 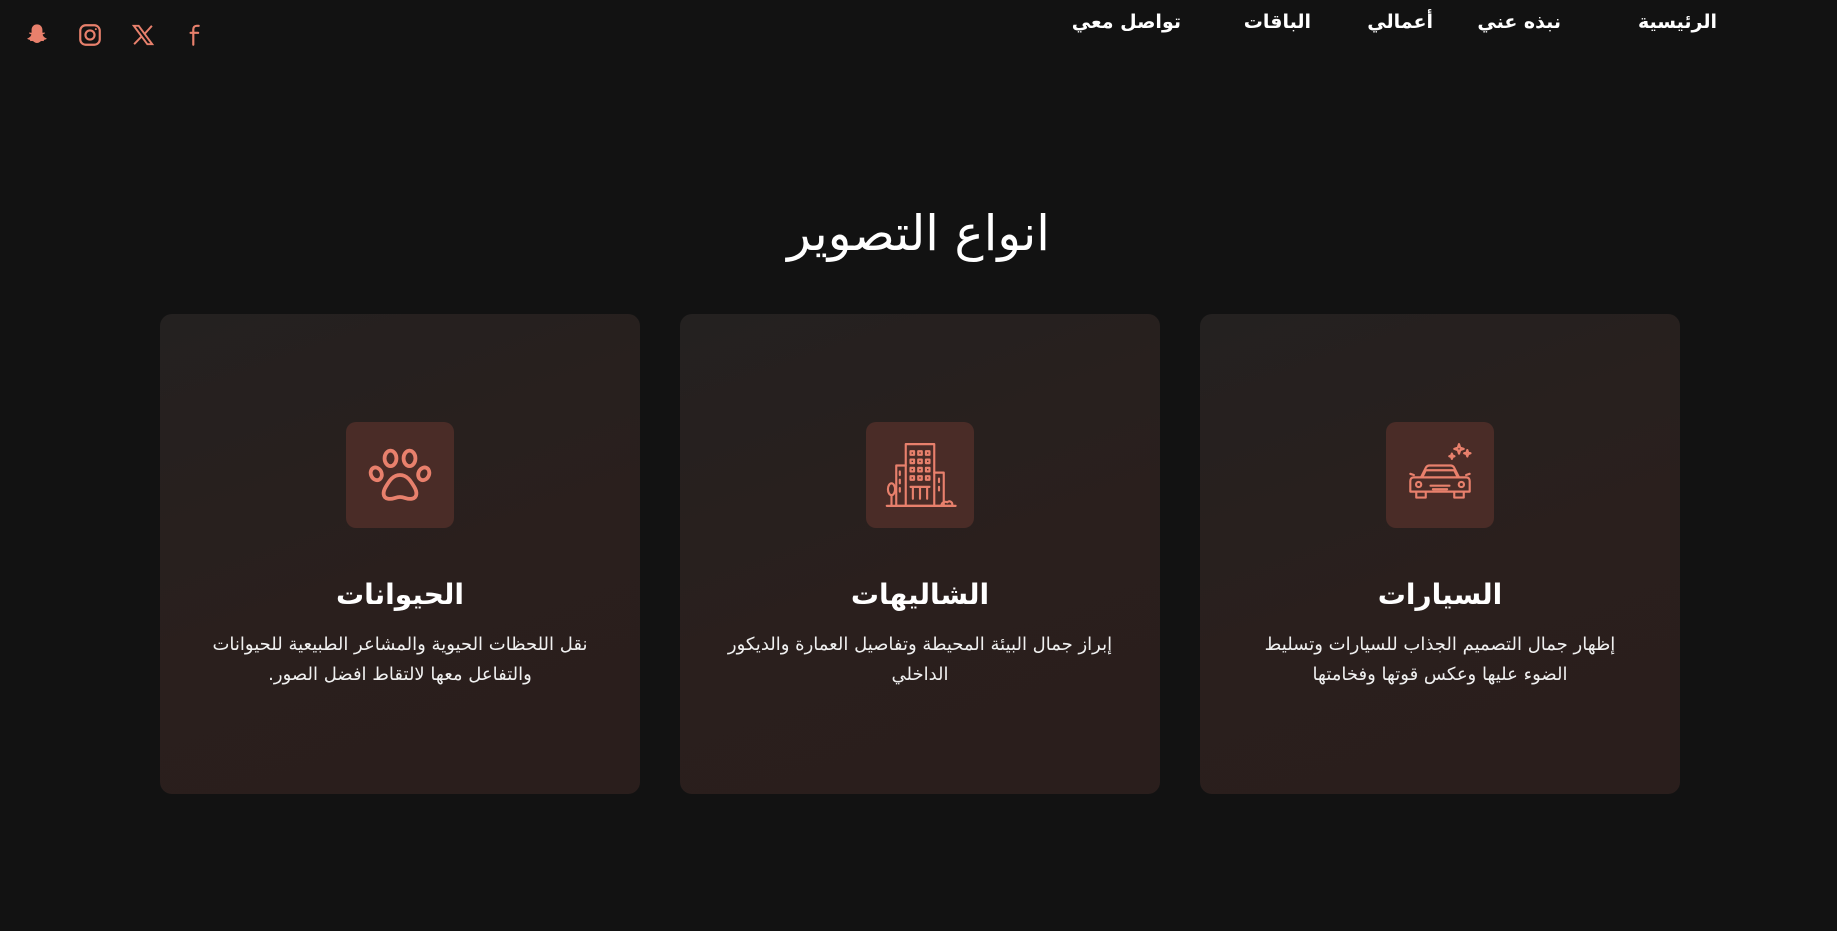 I want to click on card-title: الشاليهات, so click(x=920, y=594).